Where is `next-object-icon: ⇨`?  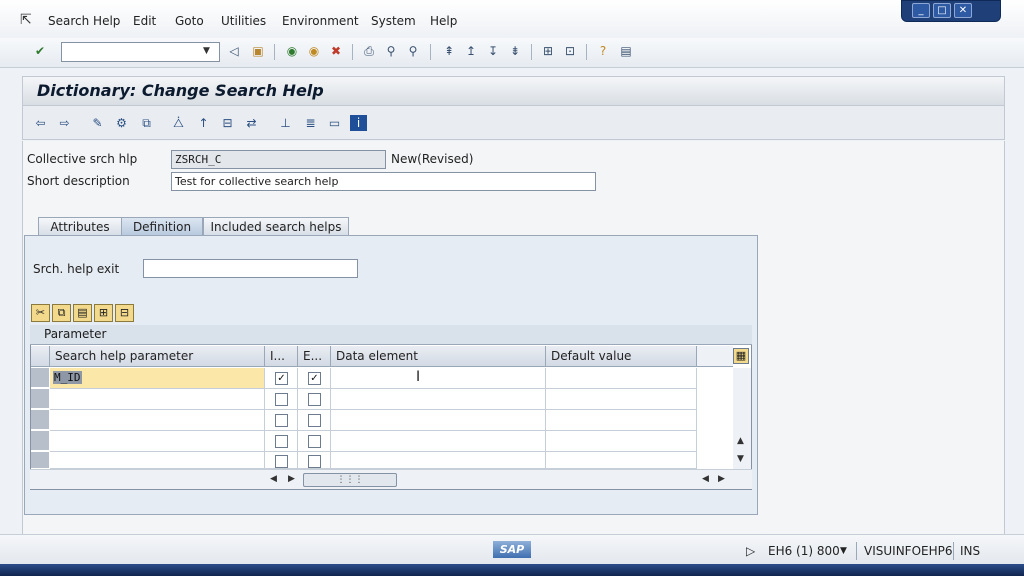 next-object-icon: ⇨ is located at coordinates (64, 123).